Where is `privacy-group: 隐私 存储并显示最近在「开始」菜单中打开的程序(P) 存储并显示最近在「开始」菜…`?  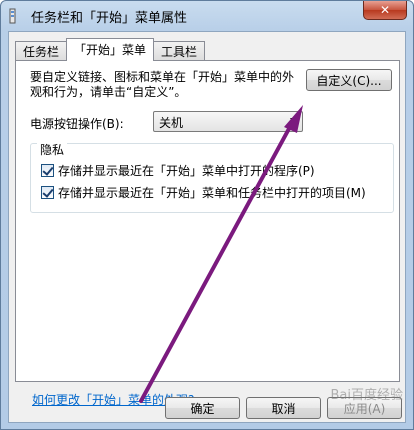 privacy-group: 隐私 存储并显示最近在「开始」菜单中打开的程序(P) 存储并显示最近在「开始」菜… is located at coordinates (212, 178).